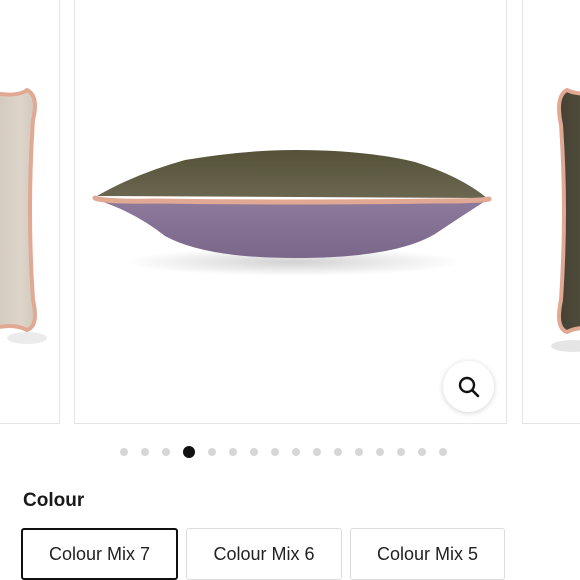 The width and height of the screenshot is (580, 580). I want to click on pagination-dot-active, so click(189, 452).